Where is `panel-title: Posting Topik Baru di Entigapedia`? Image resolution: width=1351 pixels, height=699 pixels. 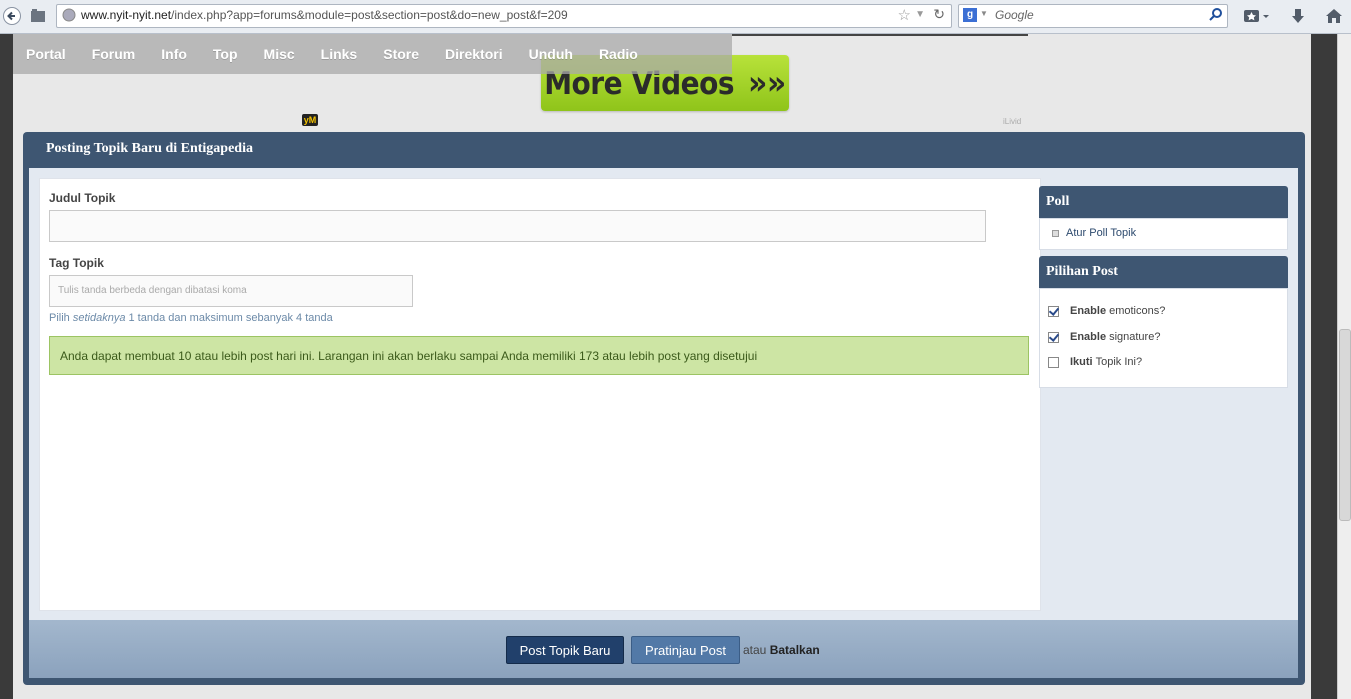 panel-title: Posting Topik Baru di Entigapedia is located at coordinates (149, 148).